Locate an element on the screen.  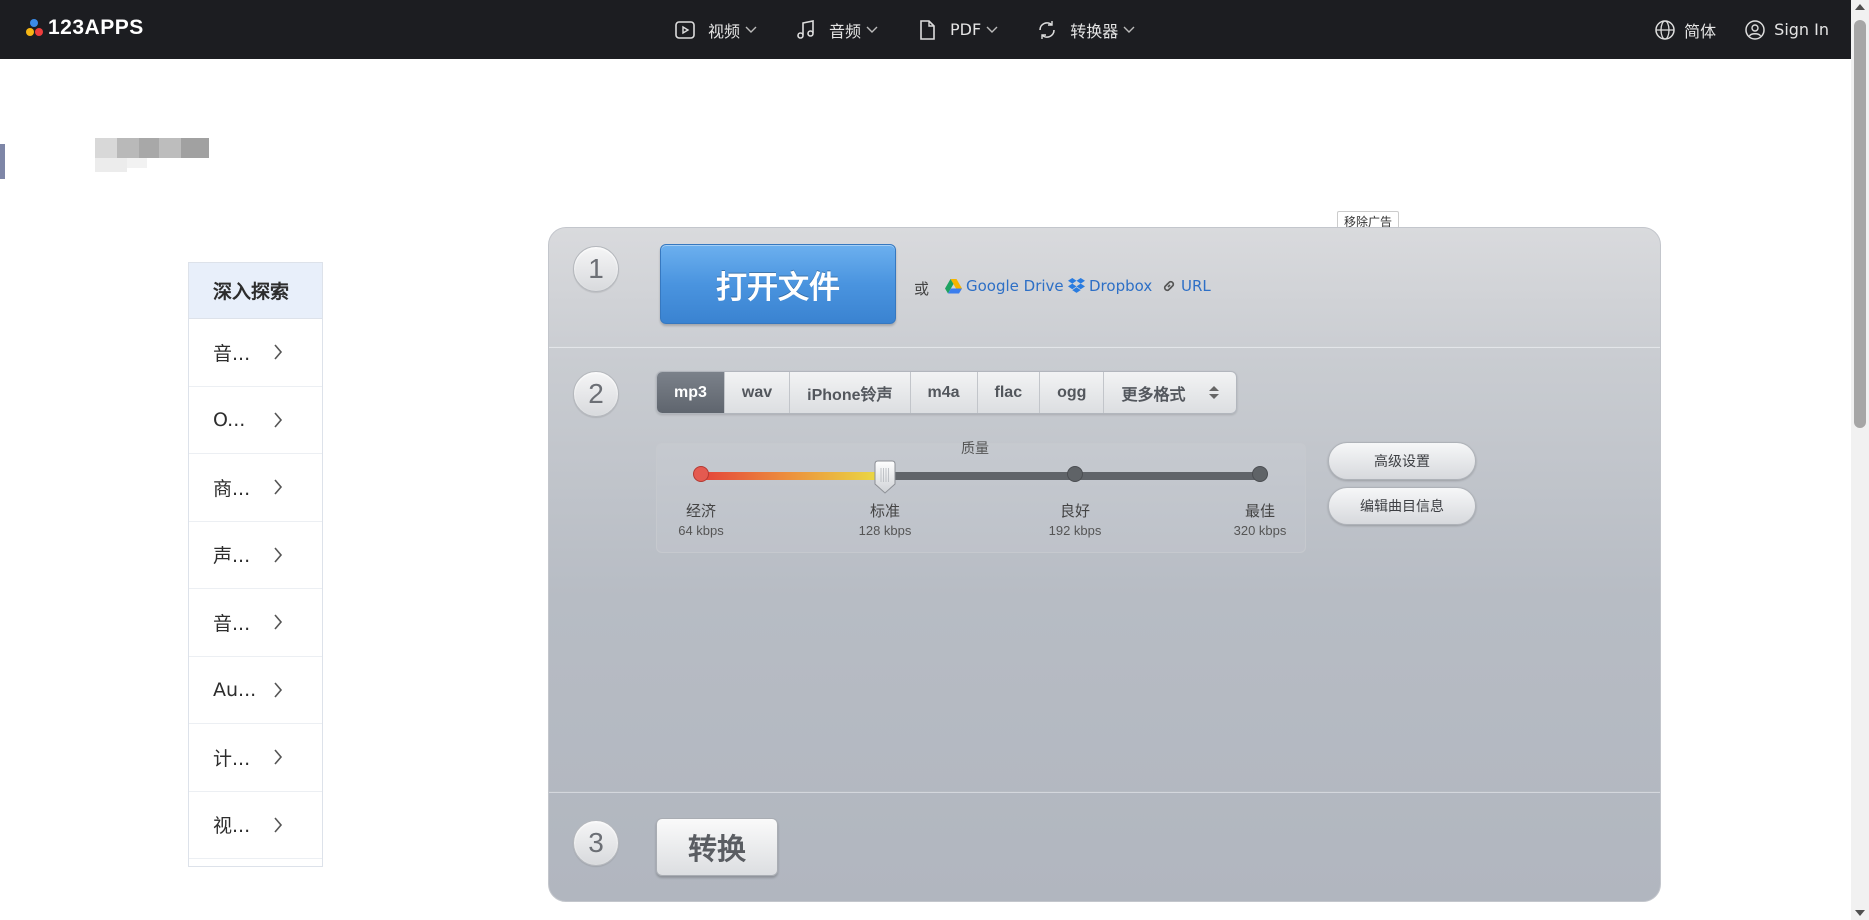
main-nav: 视频 音频 PDF 转换器 is located at coordinates (921, 29).